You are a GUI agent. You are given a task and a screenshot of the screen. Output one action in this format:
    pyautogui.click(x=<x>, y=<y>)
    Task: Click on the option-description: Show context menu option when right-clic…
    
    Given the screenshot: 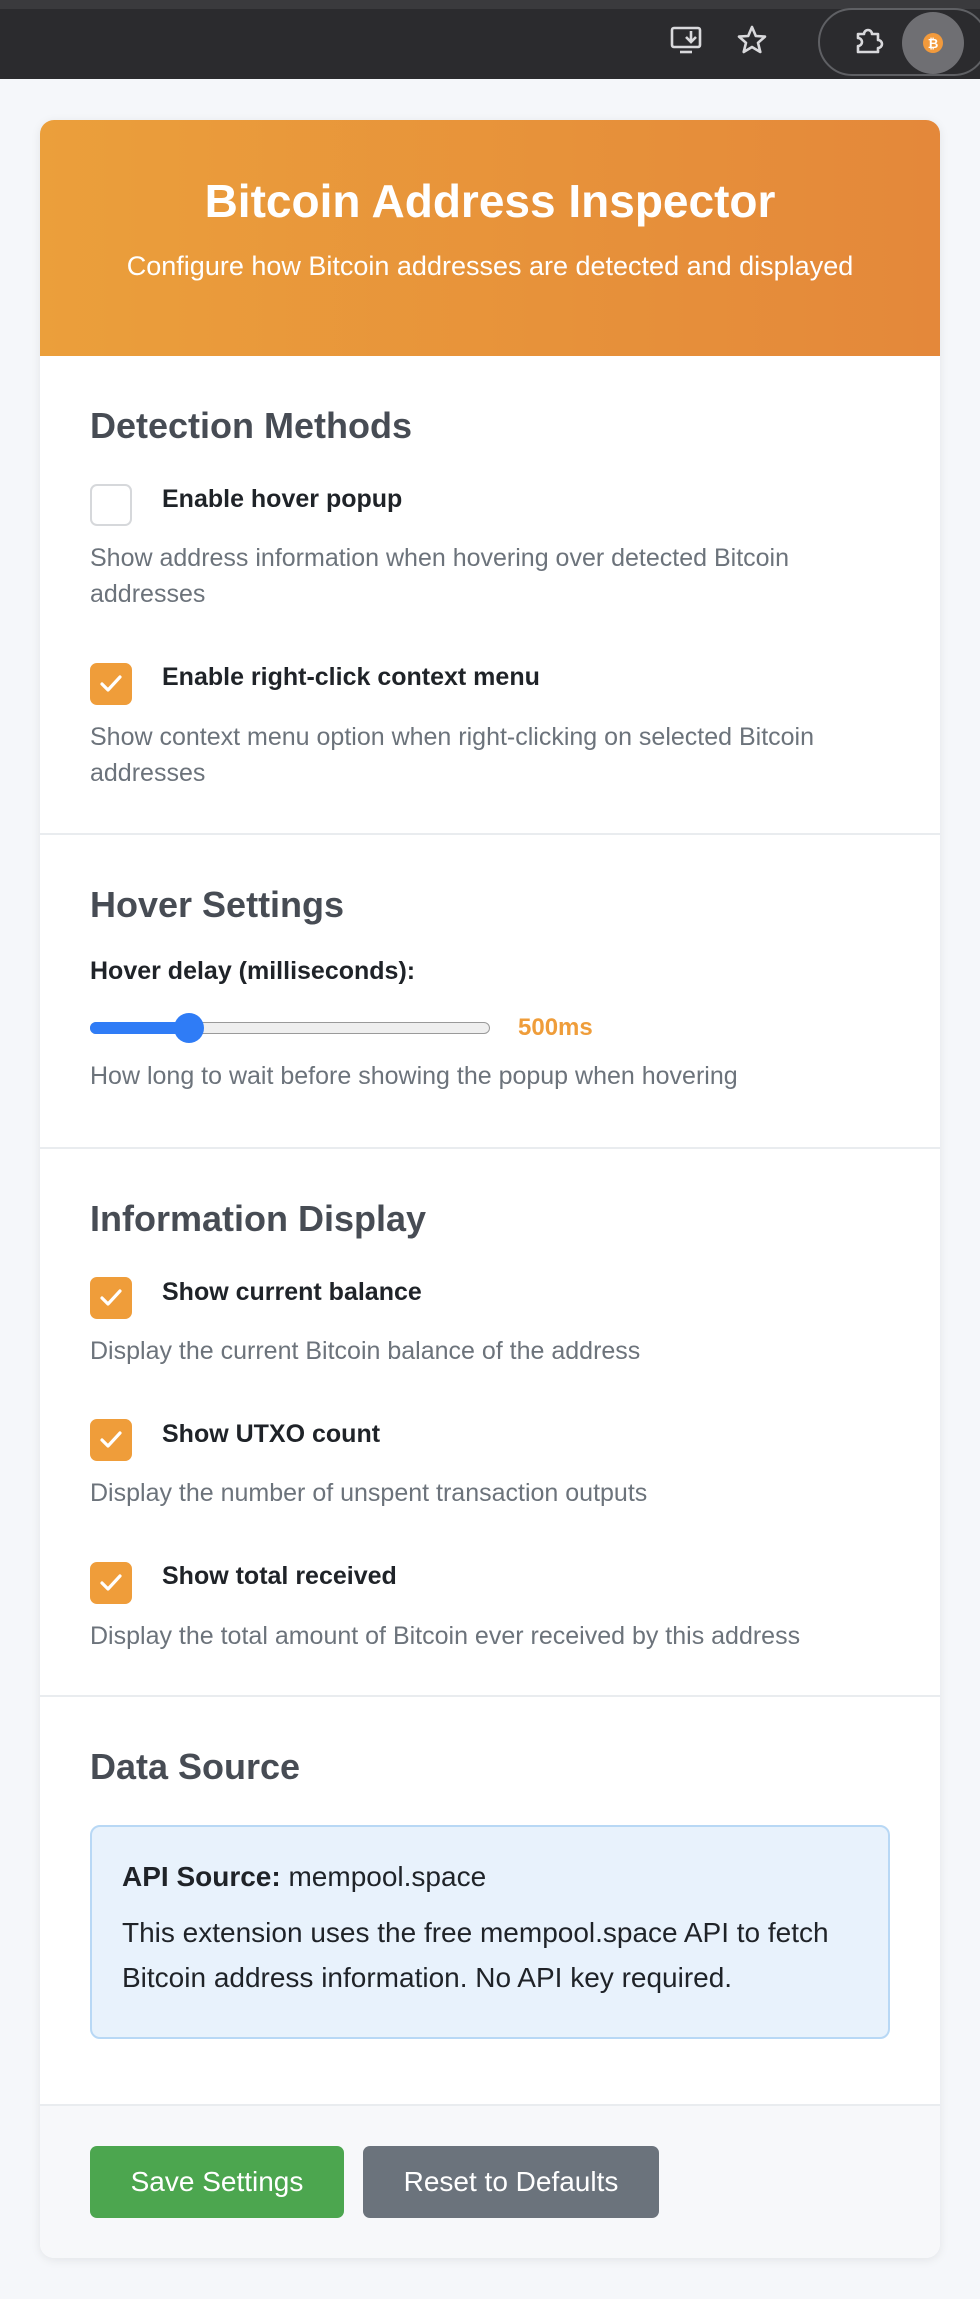 What is the action you would take?
    pyautogui.click(x=452, y=754)
    